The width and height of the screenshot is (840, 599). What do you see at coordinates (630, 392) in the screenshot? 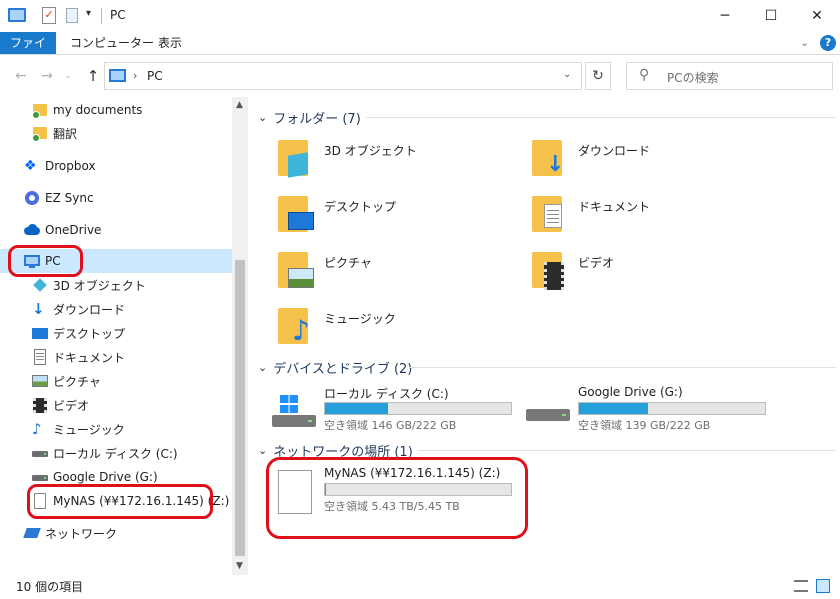
I see `drive-name: Google Drive (G:)` at bounding box center [630, 392].